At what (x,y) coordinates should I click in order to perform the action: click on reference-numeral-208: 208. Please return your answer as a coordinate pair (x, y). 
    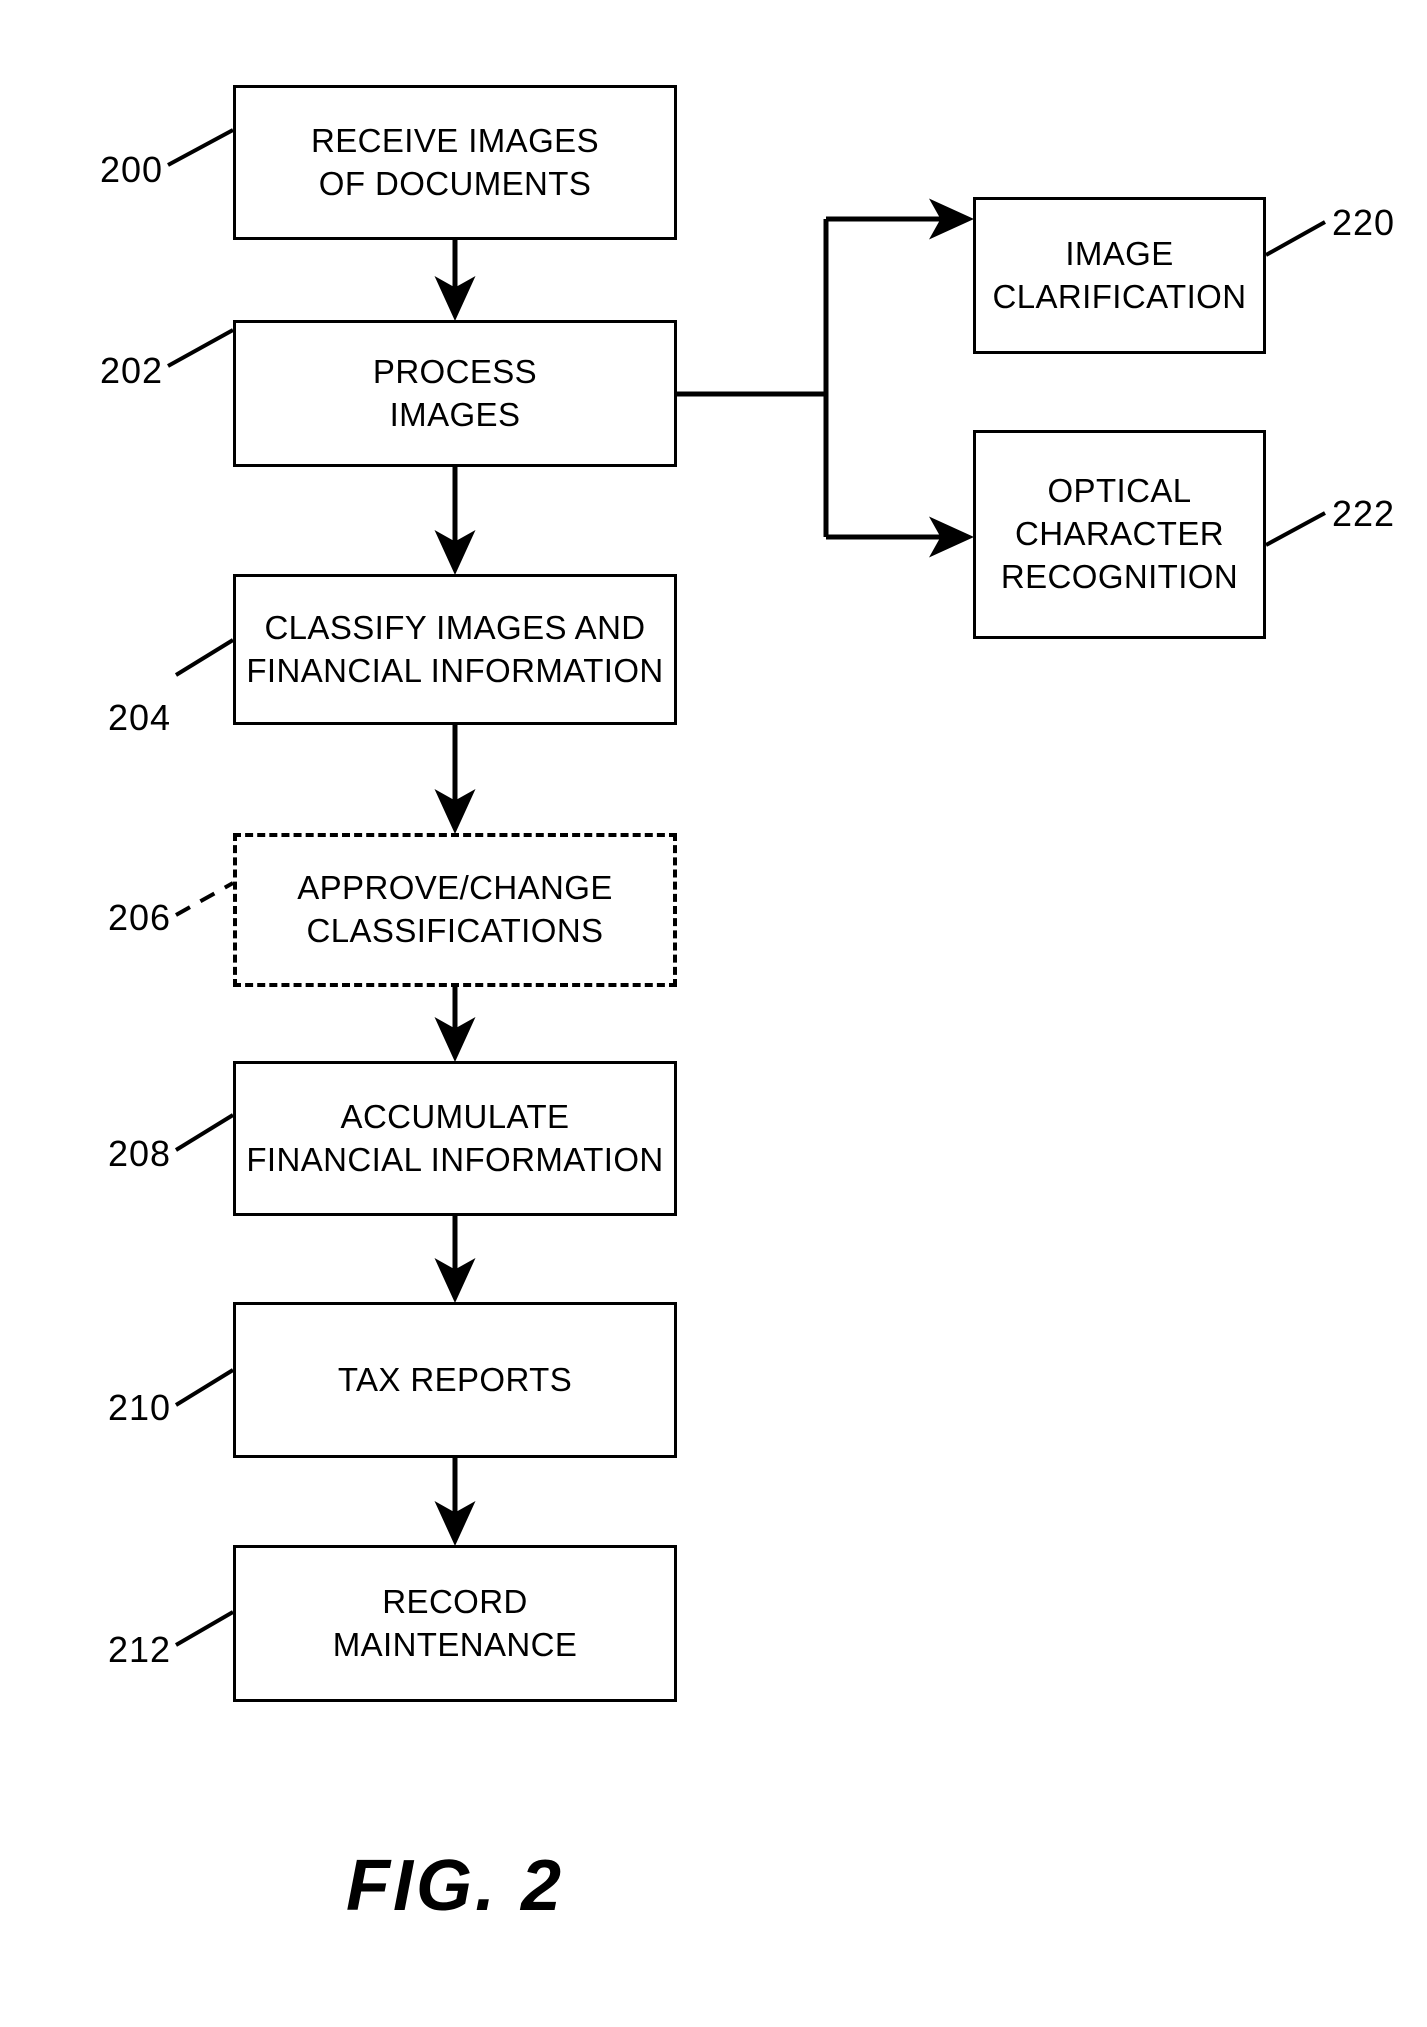
    Looking at the image, I should click on (140, 1153).